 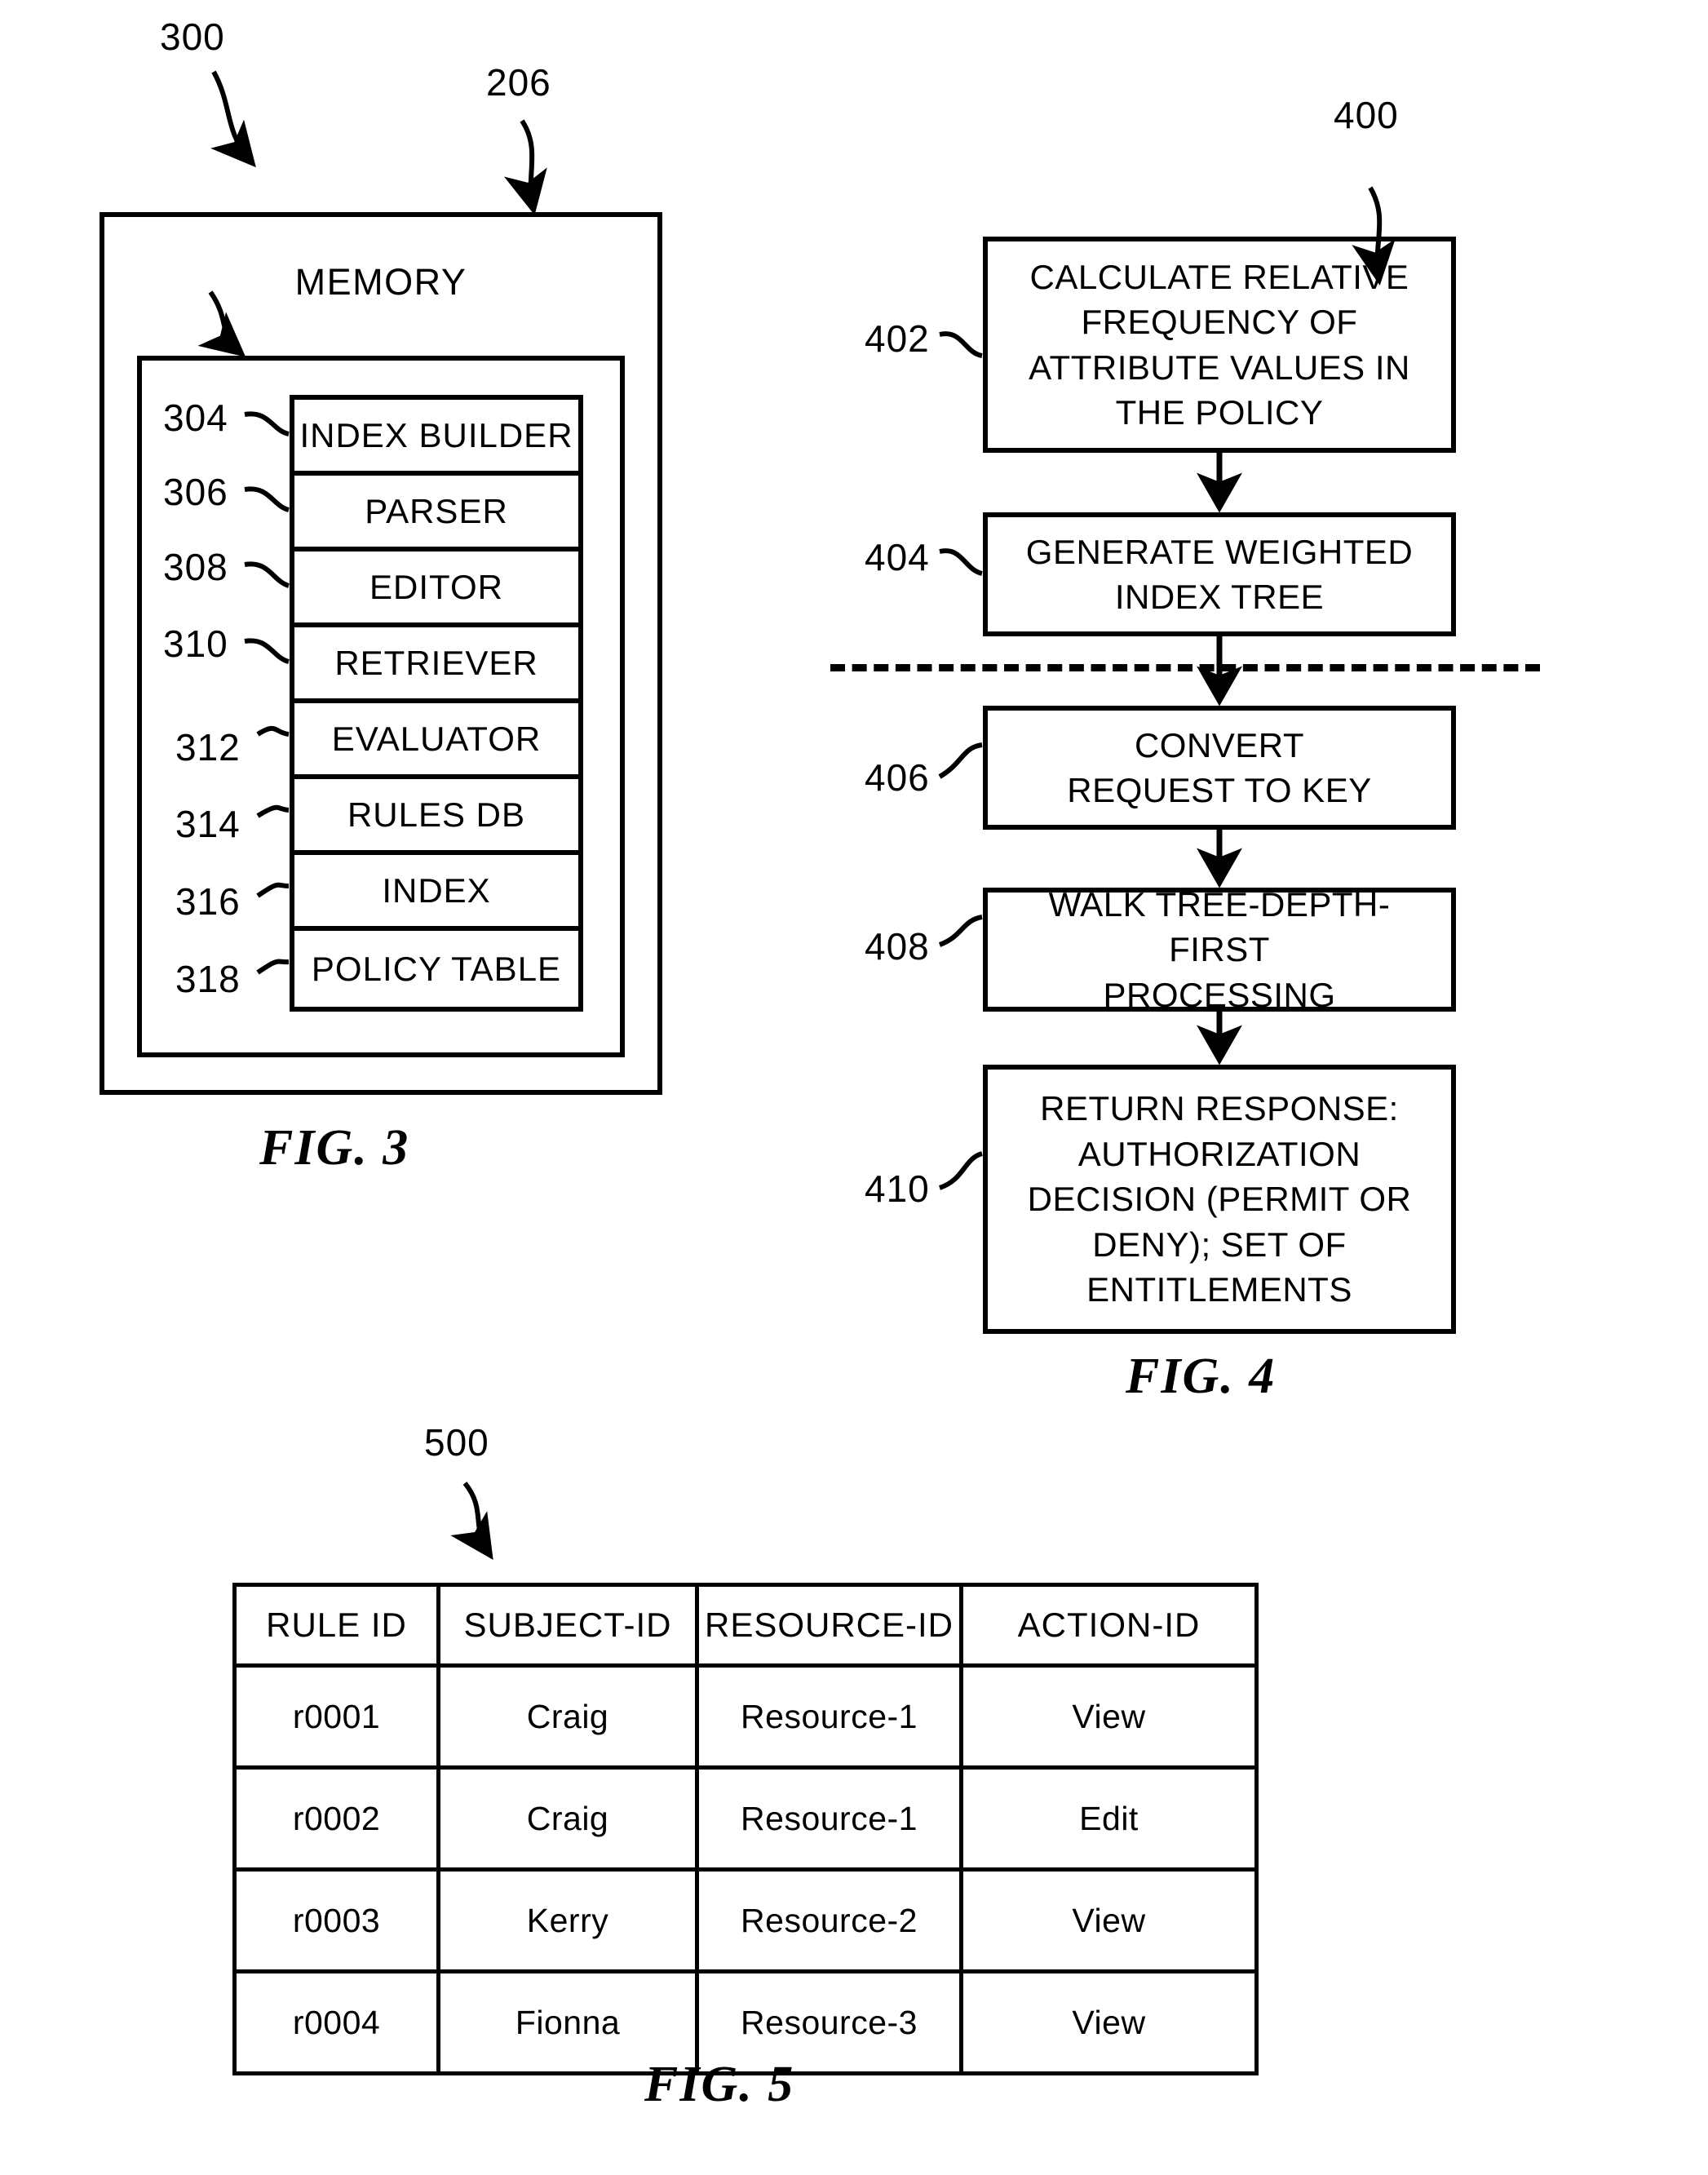 I want to click on module-policy-table: POLICY TABLE, so click(x=436, y=969).